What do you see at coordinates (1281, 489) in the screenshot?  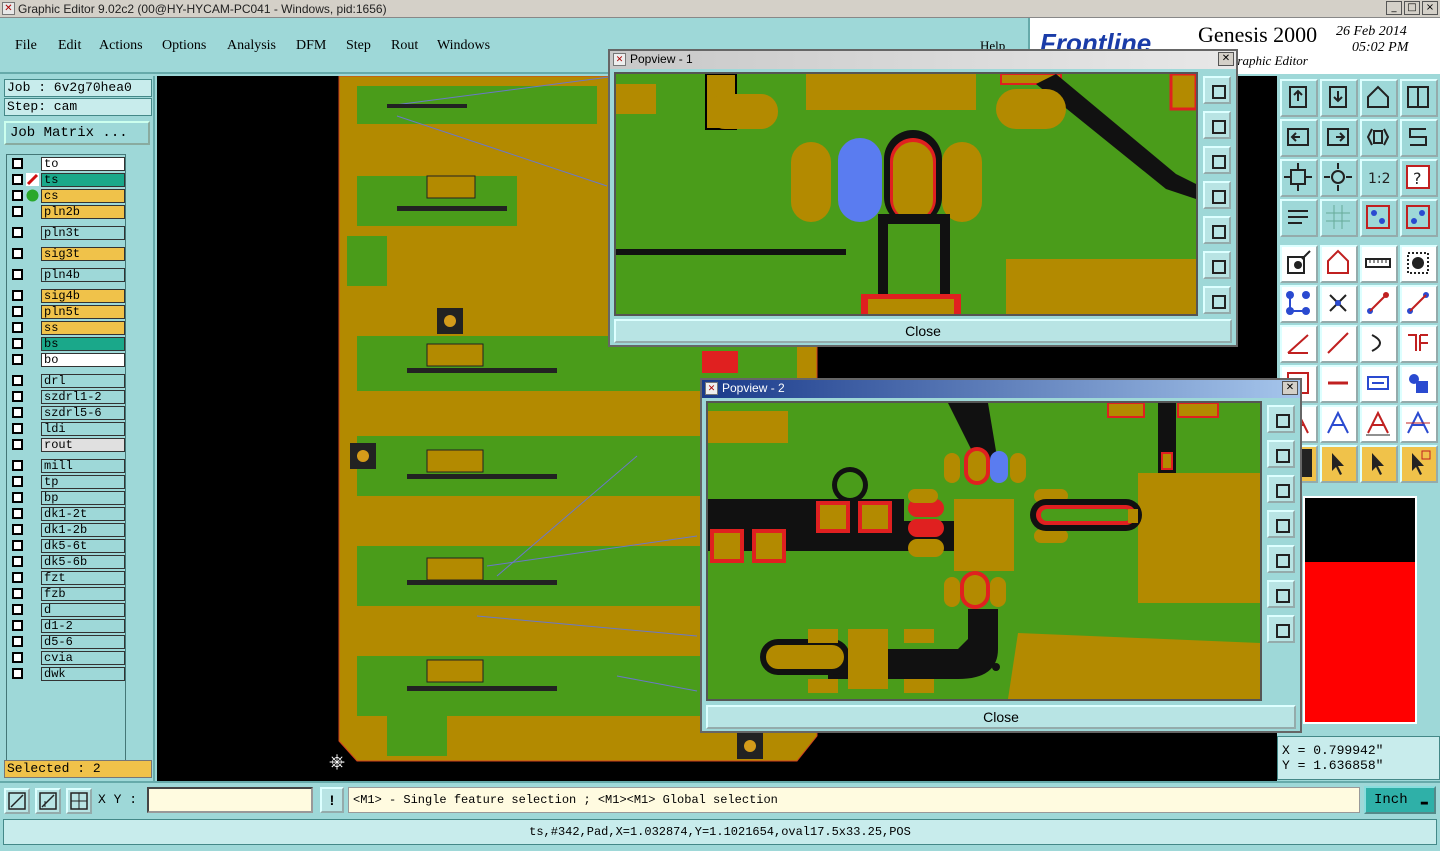 I see `popview-pan-down-icon` at bounding box center [1281, 489].